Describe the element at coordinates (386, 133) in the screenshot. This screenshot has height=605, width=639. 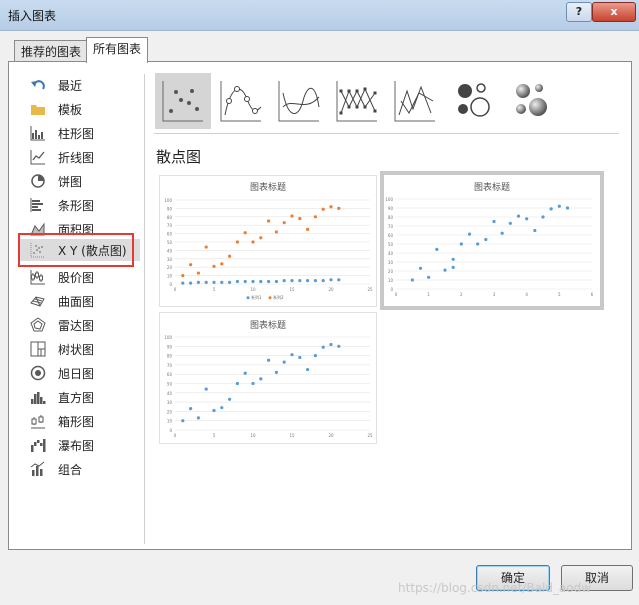
I see `subtype-divider` at that location.